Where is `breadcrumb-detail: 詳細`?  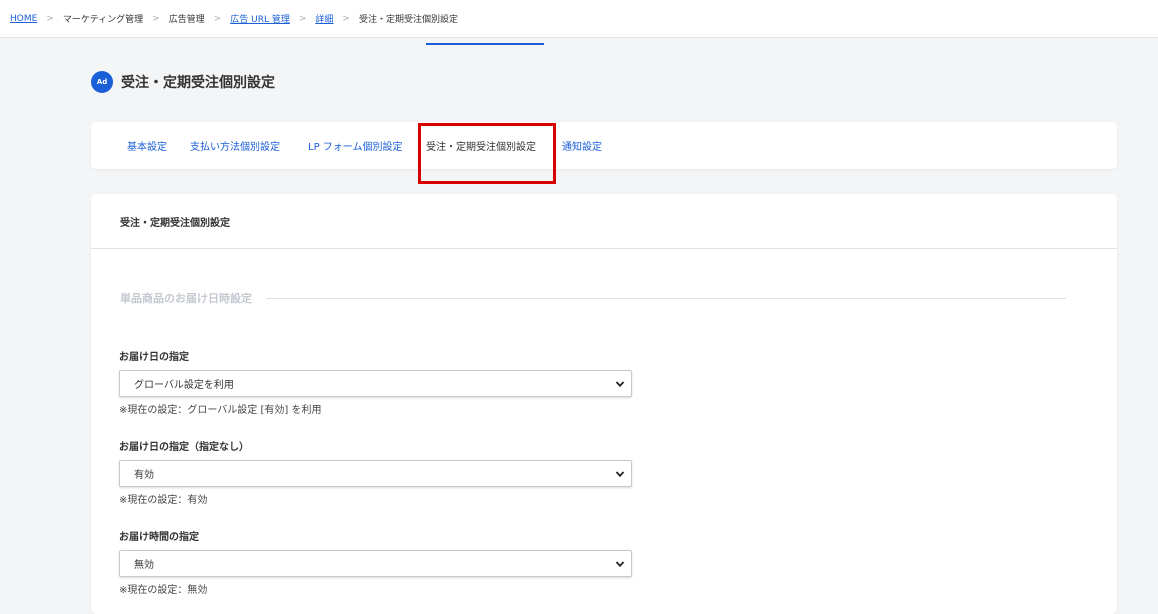 breadcrumb-detail: 詳細 is located at coordinates (324, 18).